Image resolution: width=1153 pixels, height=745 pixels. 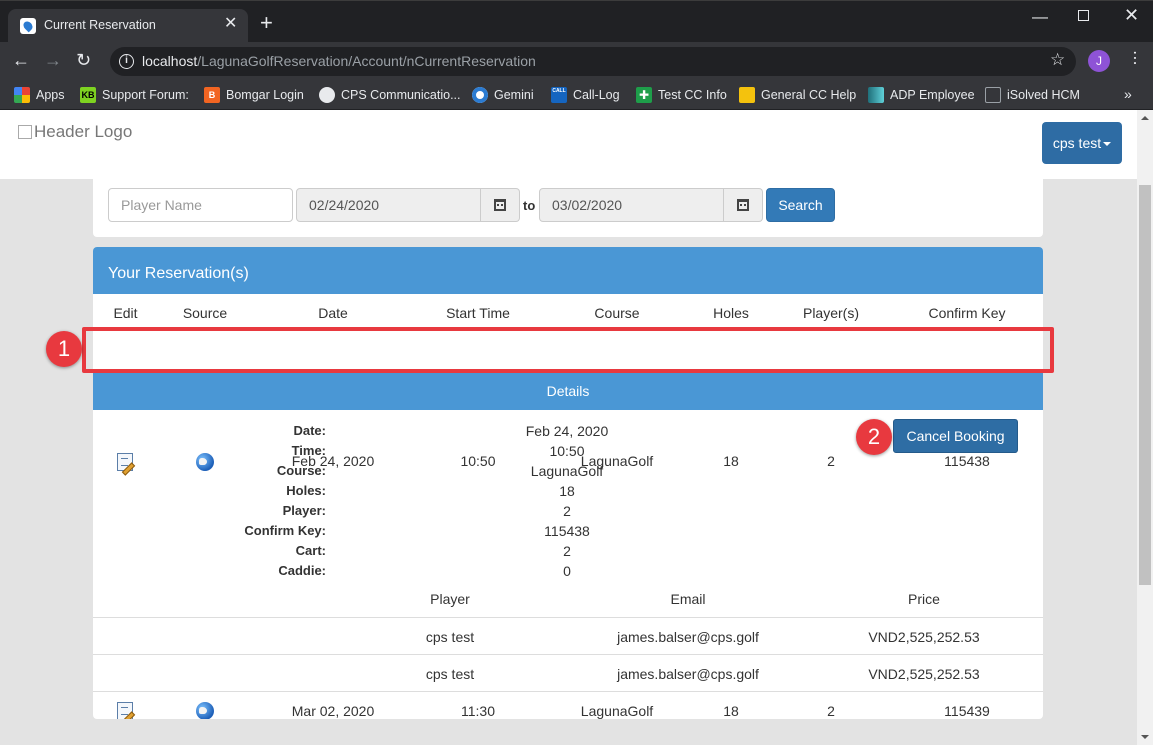 I want to click on broken-image-icon, so click(x=25, y=132).